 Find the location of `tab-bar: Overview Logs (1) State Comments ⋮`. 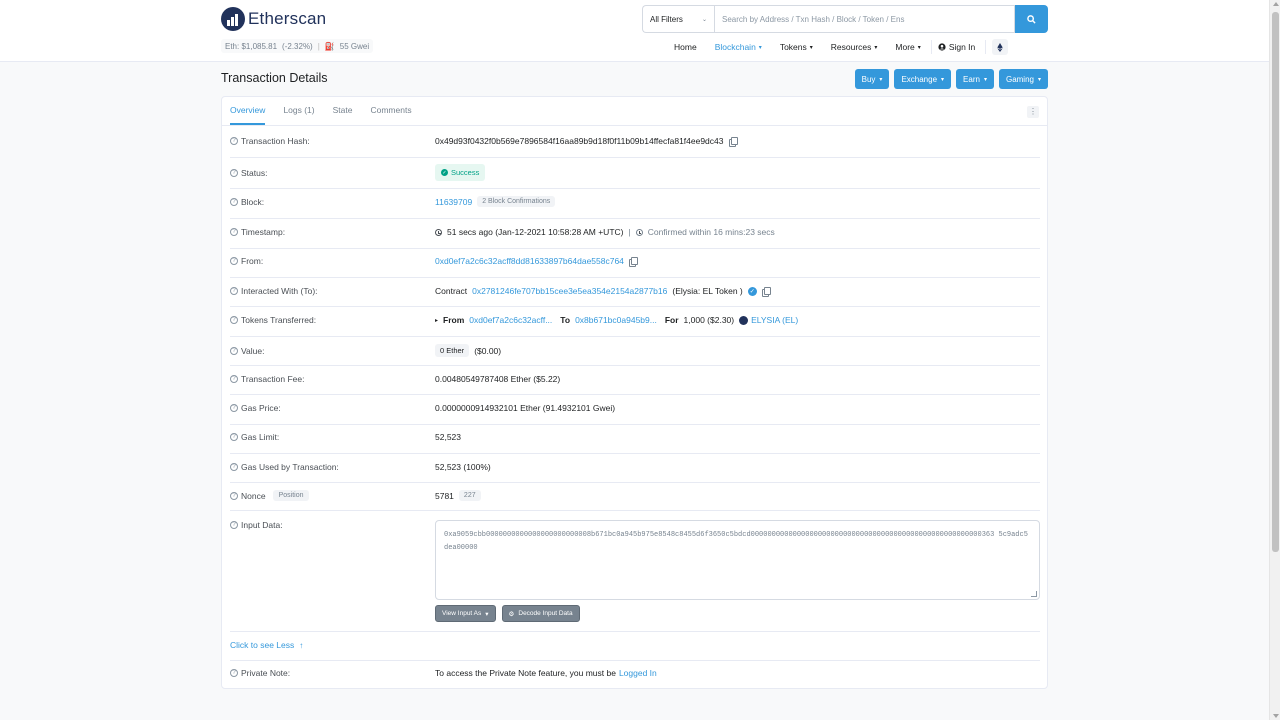

tab-bar: Overview Logs (1) State Comments ⋮ is located at coordinates (634, 111).